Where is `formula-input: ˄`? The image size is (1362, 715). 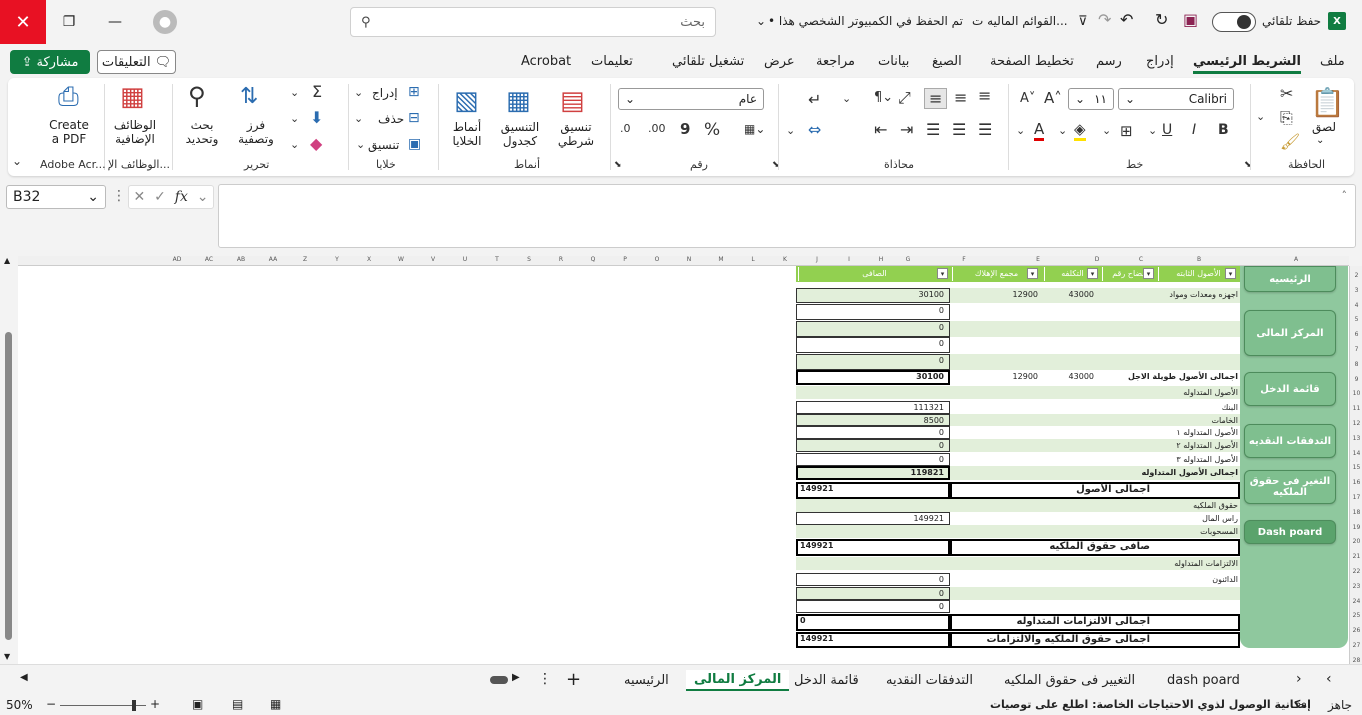 formula-input: ˄ is located at coordinates (787, 216).